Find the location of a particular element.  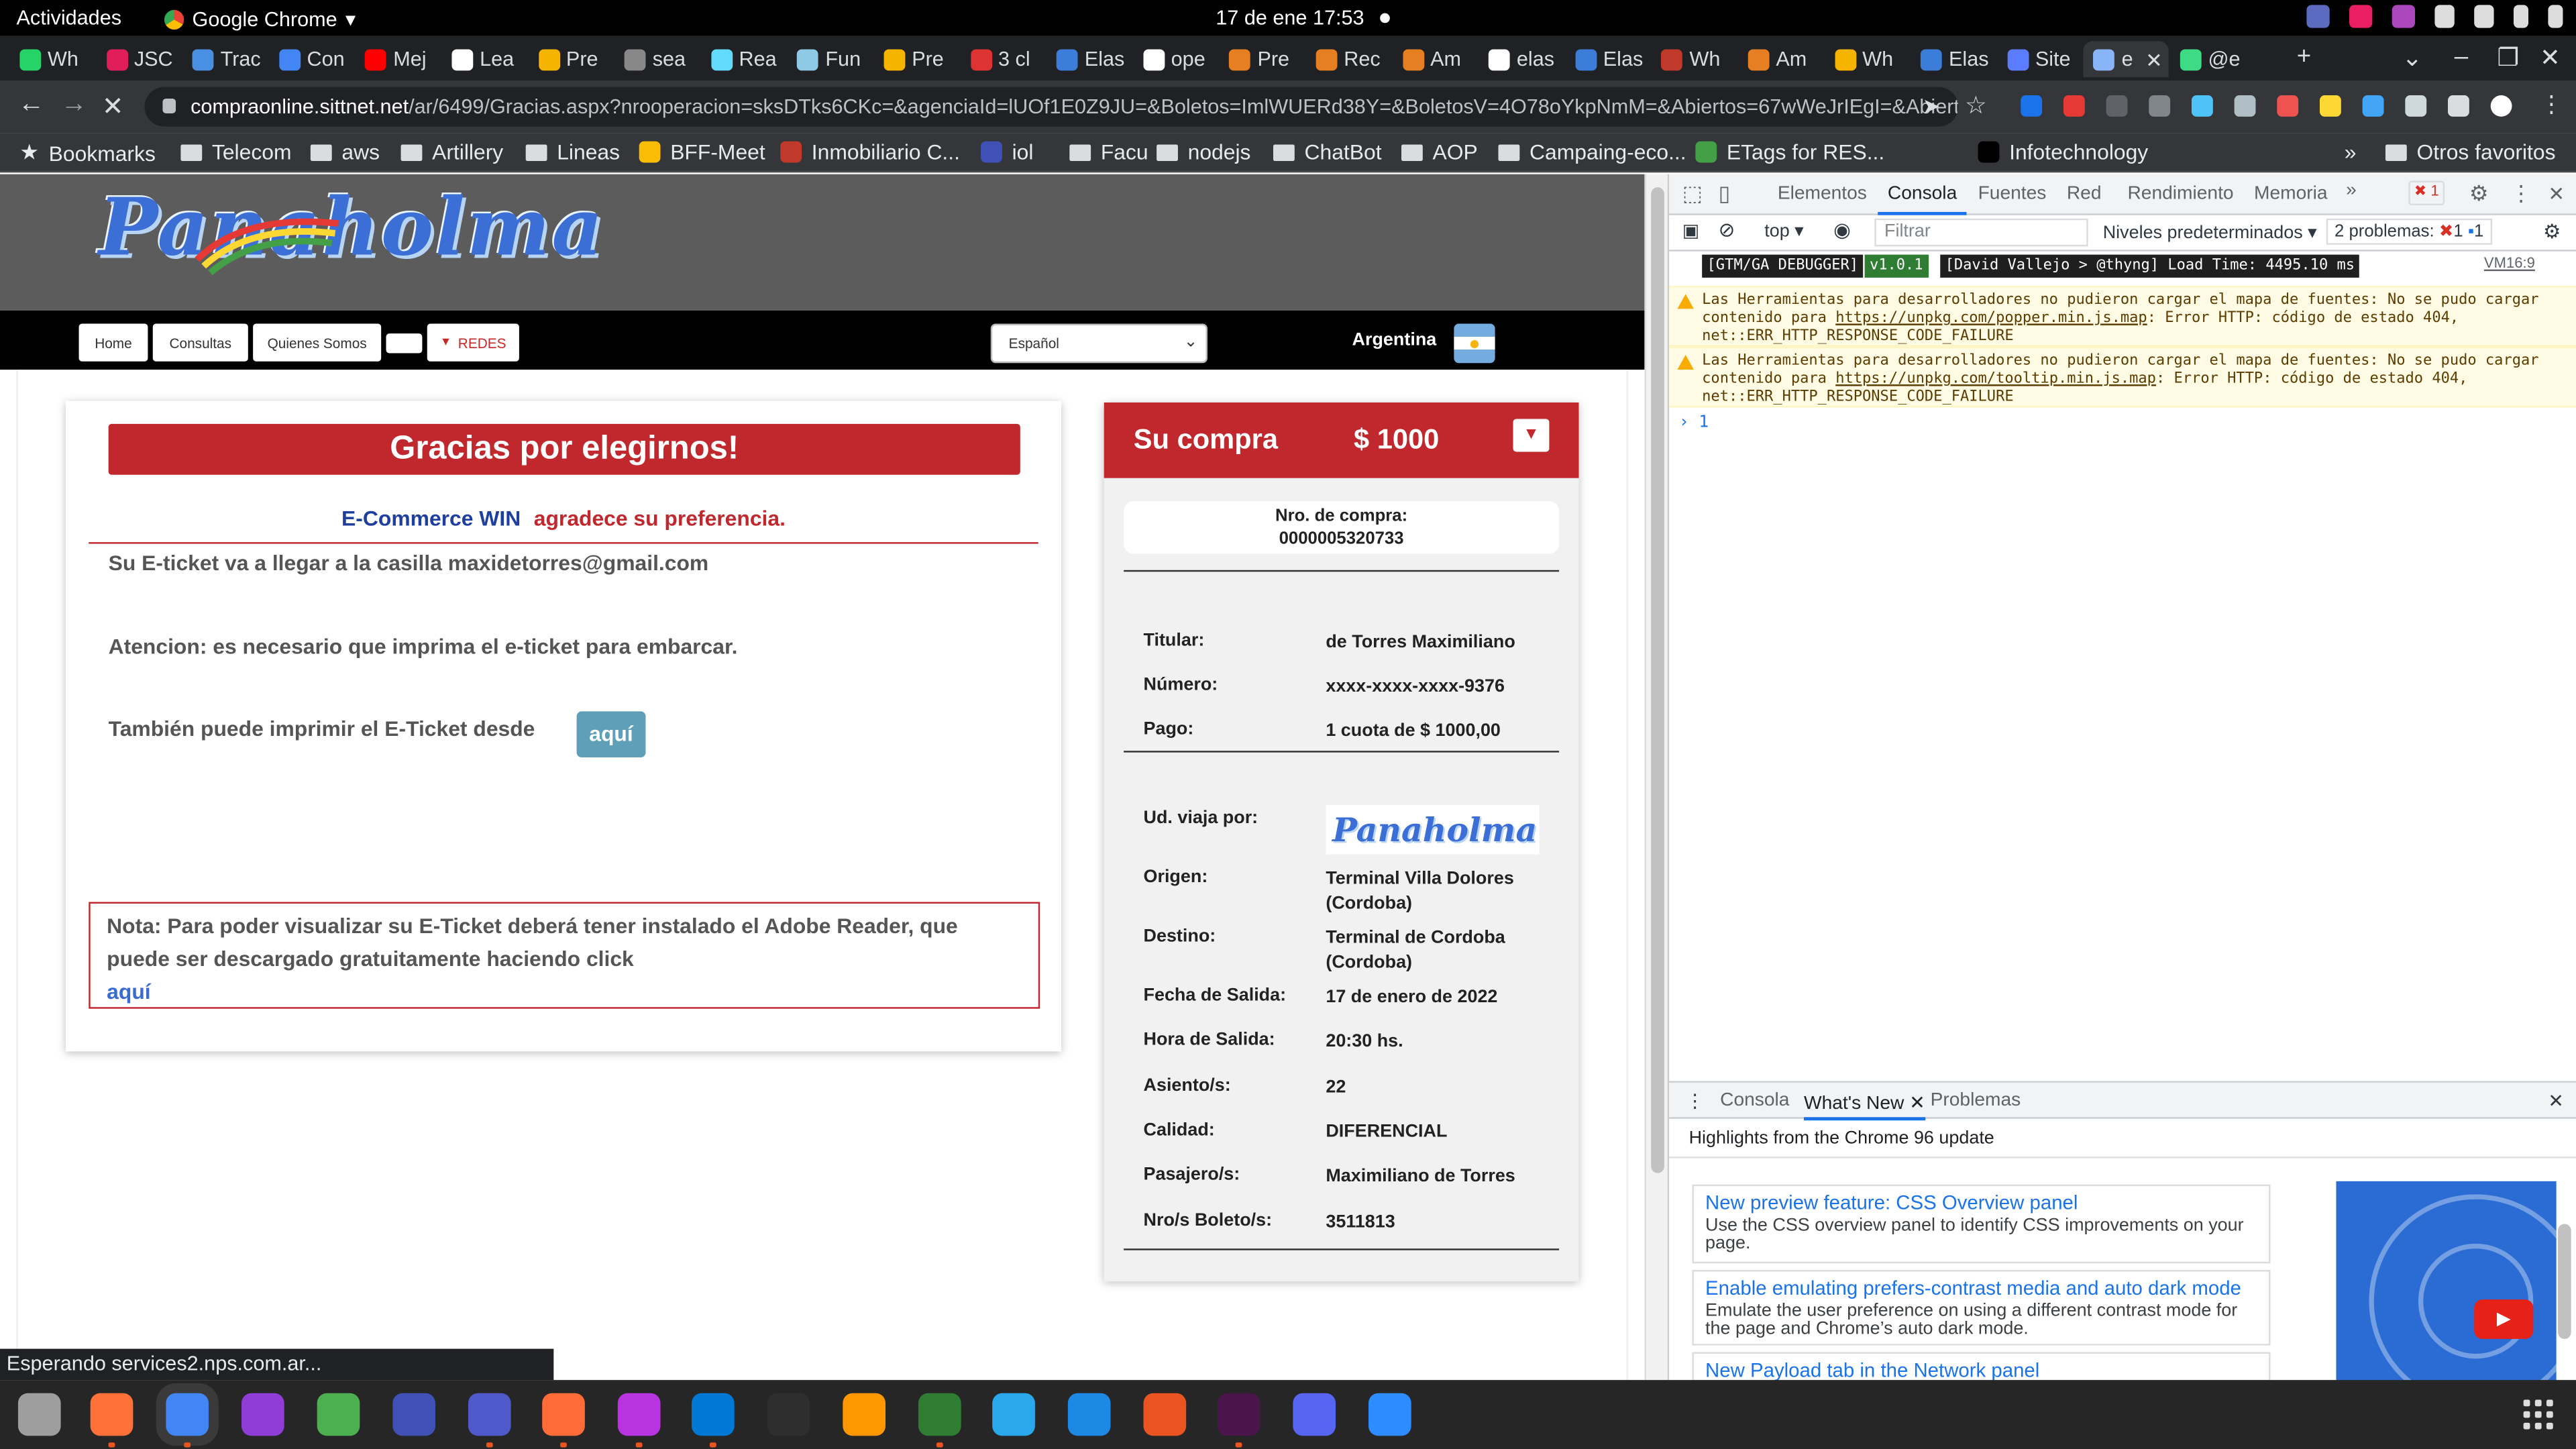

browser-tab: Mej is located at coordinates (398, 59).